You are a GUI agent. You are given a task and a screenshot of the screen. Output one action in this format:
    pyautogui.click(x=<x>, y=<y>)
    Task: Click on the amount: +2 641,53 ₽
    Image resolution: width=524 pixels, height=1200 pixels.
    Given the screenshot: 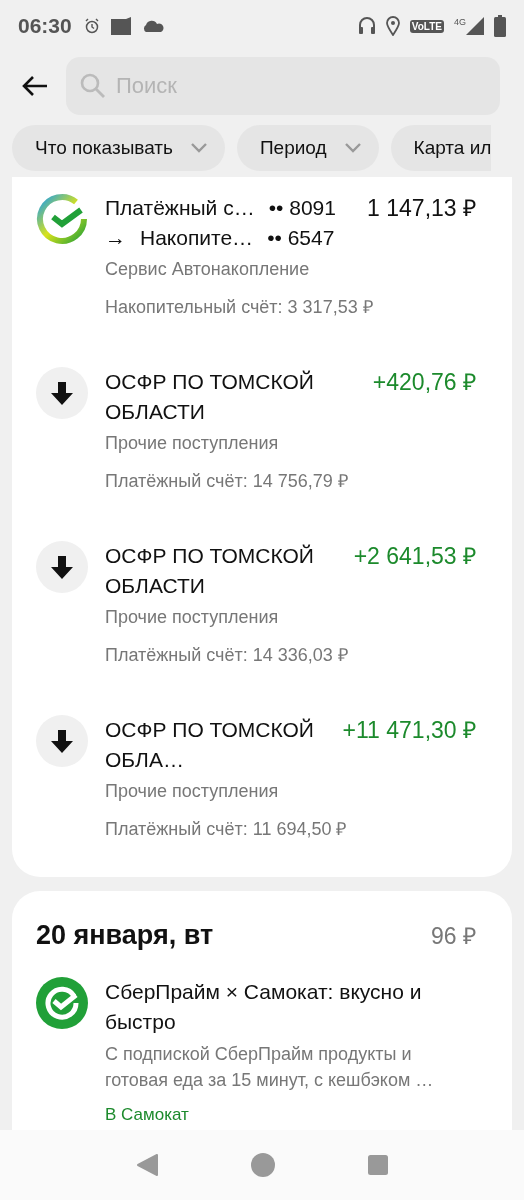 What is the action you would take?
    pyautogui.click(x=414, y=556)
    